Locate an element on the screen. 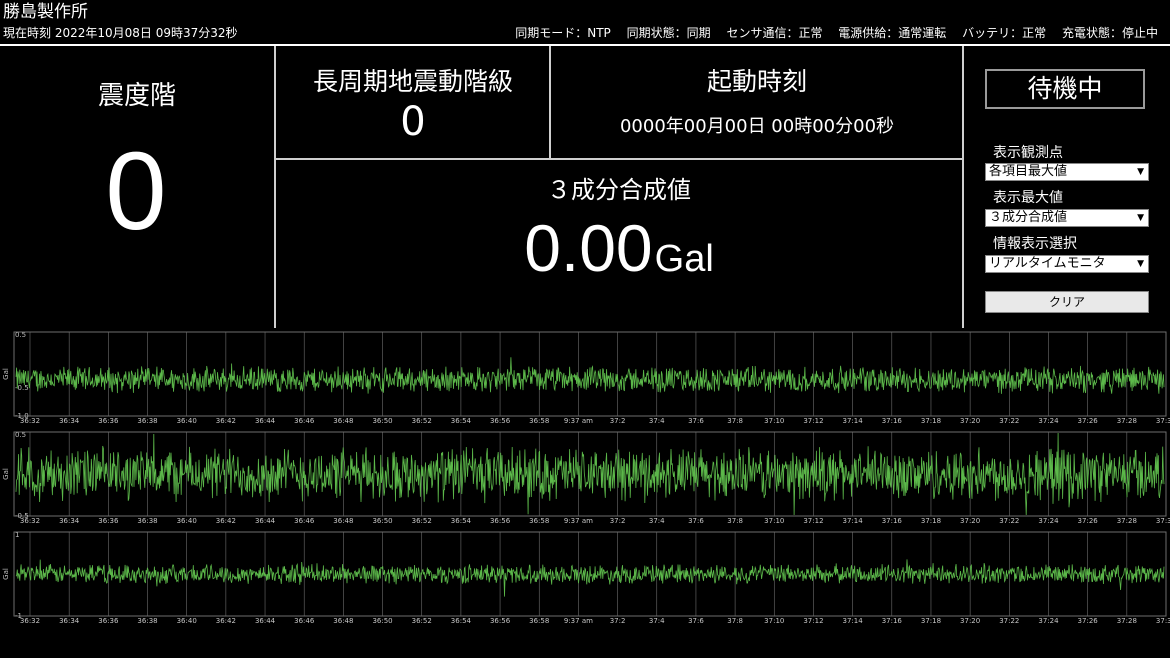 The image size is (1170, 658). status-sync-state: 同期状態：同期 is located at coordinates (668, 33).